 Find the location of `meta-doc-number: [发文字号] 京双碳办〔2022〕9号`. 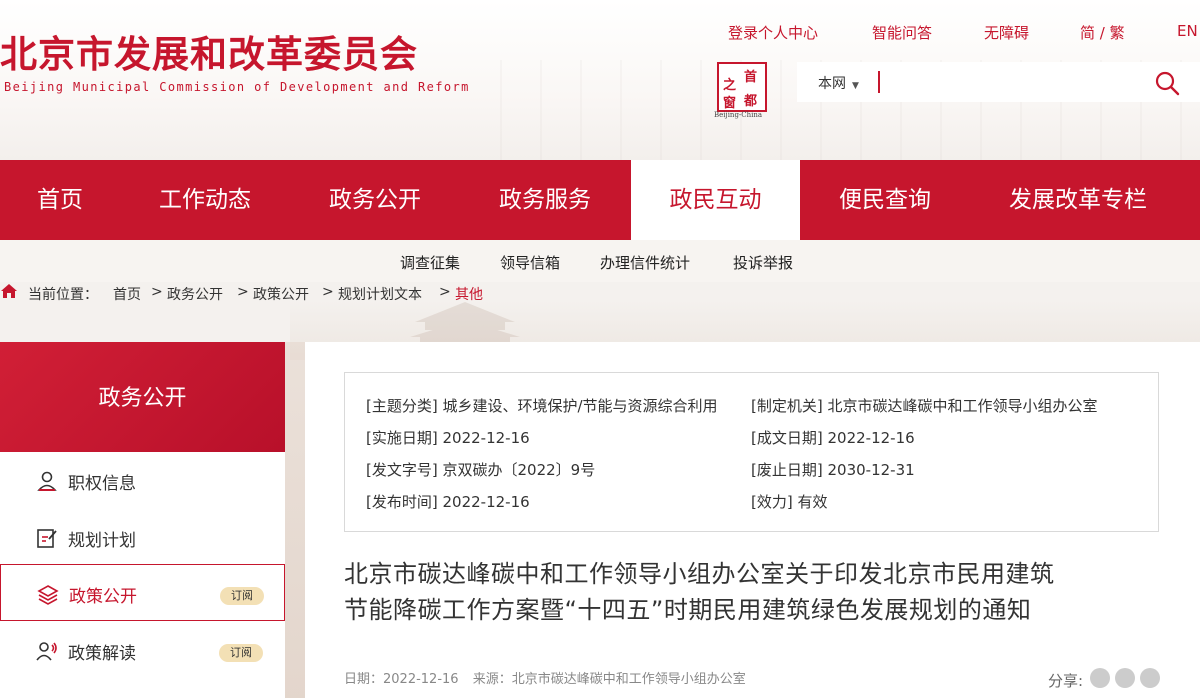

meta-doc-number: [发文字号] 京双碳办〔2022〕9号 is located at coordinates (480, 469).